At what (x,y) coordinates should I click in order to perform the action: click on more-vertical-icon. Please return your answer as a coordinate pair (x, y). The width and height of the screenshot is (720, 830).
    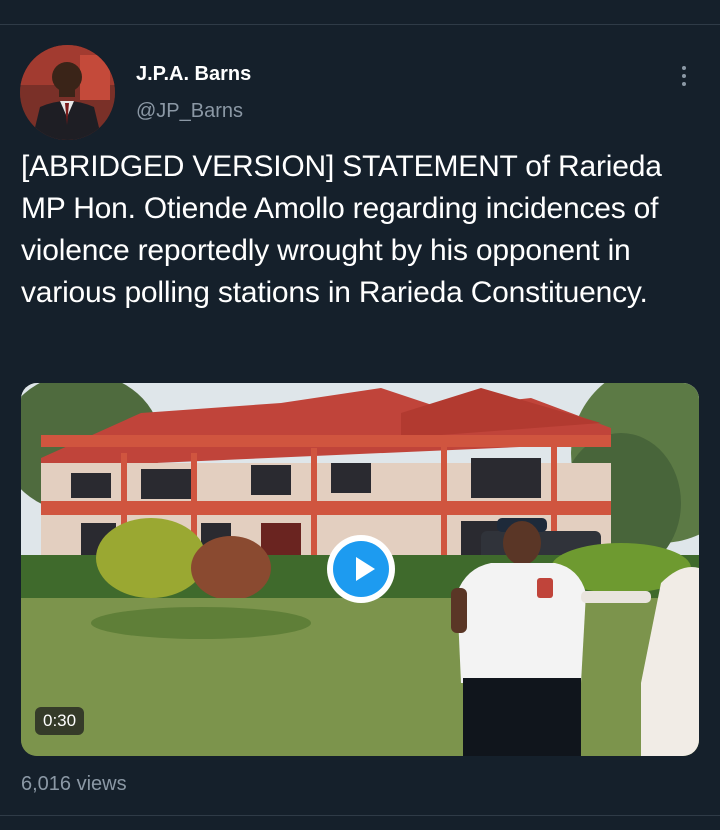
    Looking at the image, I should click on (684, 76).